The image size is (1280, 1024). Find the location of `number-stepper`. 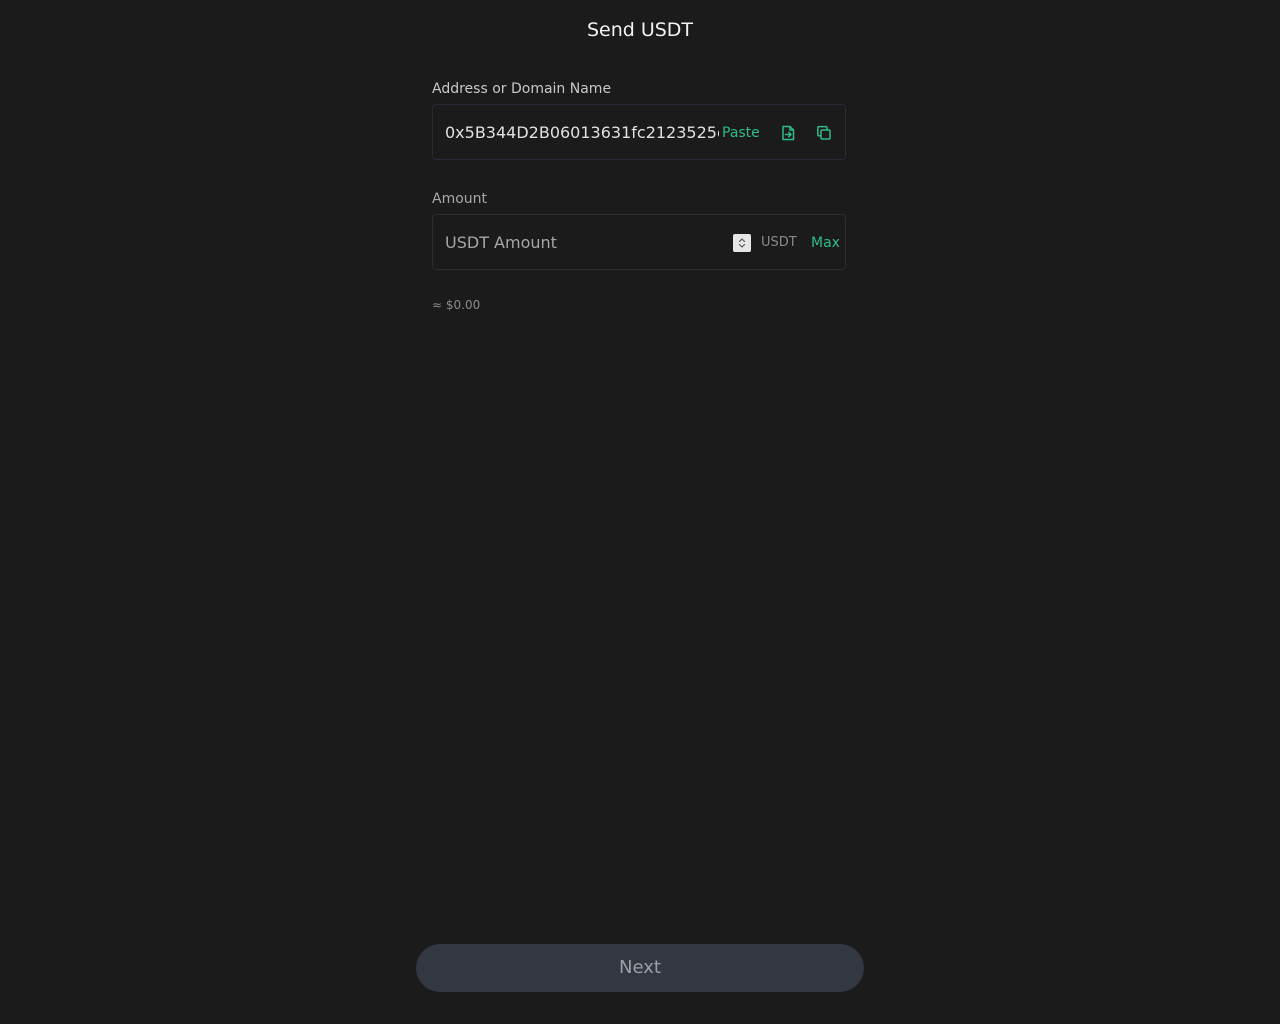

number-stepper is located at coordinates (742, 243).